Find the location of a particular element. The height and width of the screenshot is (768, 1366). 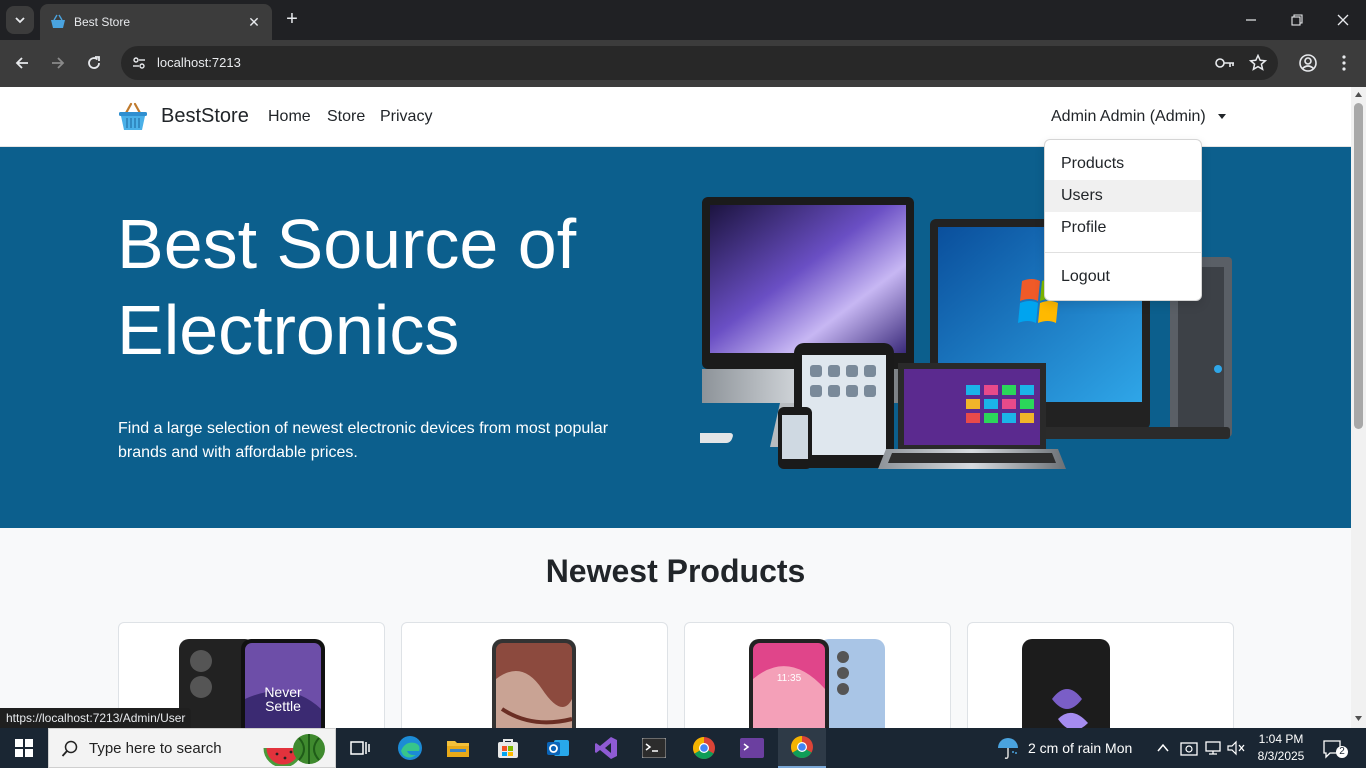

search-placeholder: Type here to search is located at coordinates (155, 748).